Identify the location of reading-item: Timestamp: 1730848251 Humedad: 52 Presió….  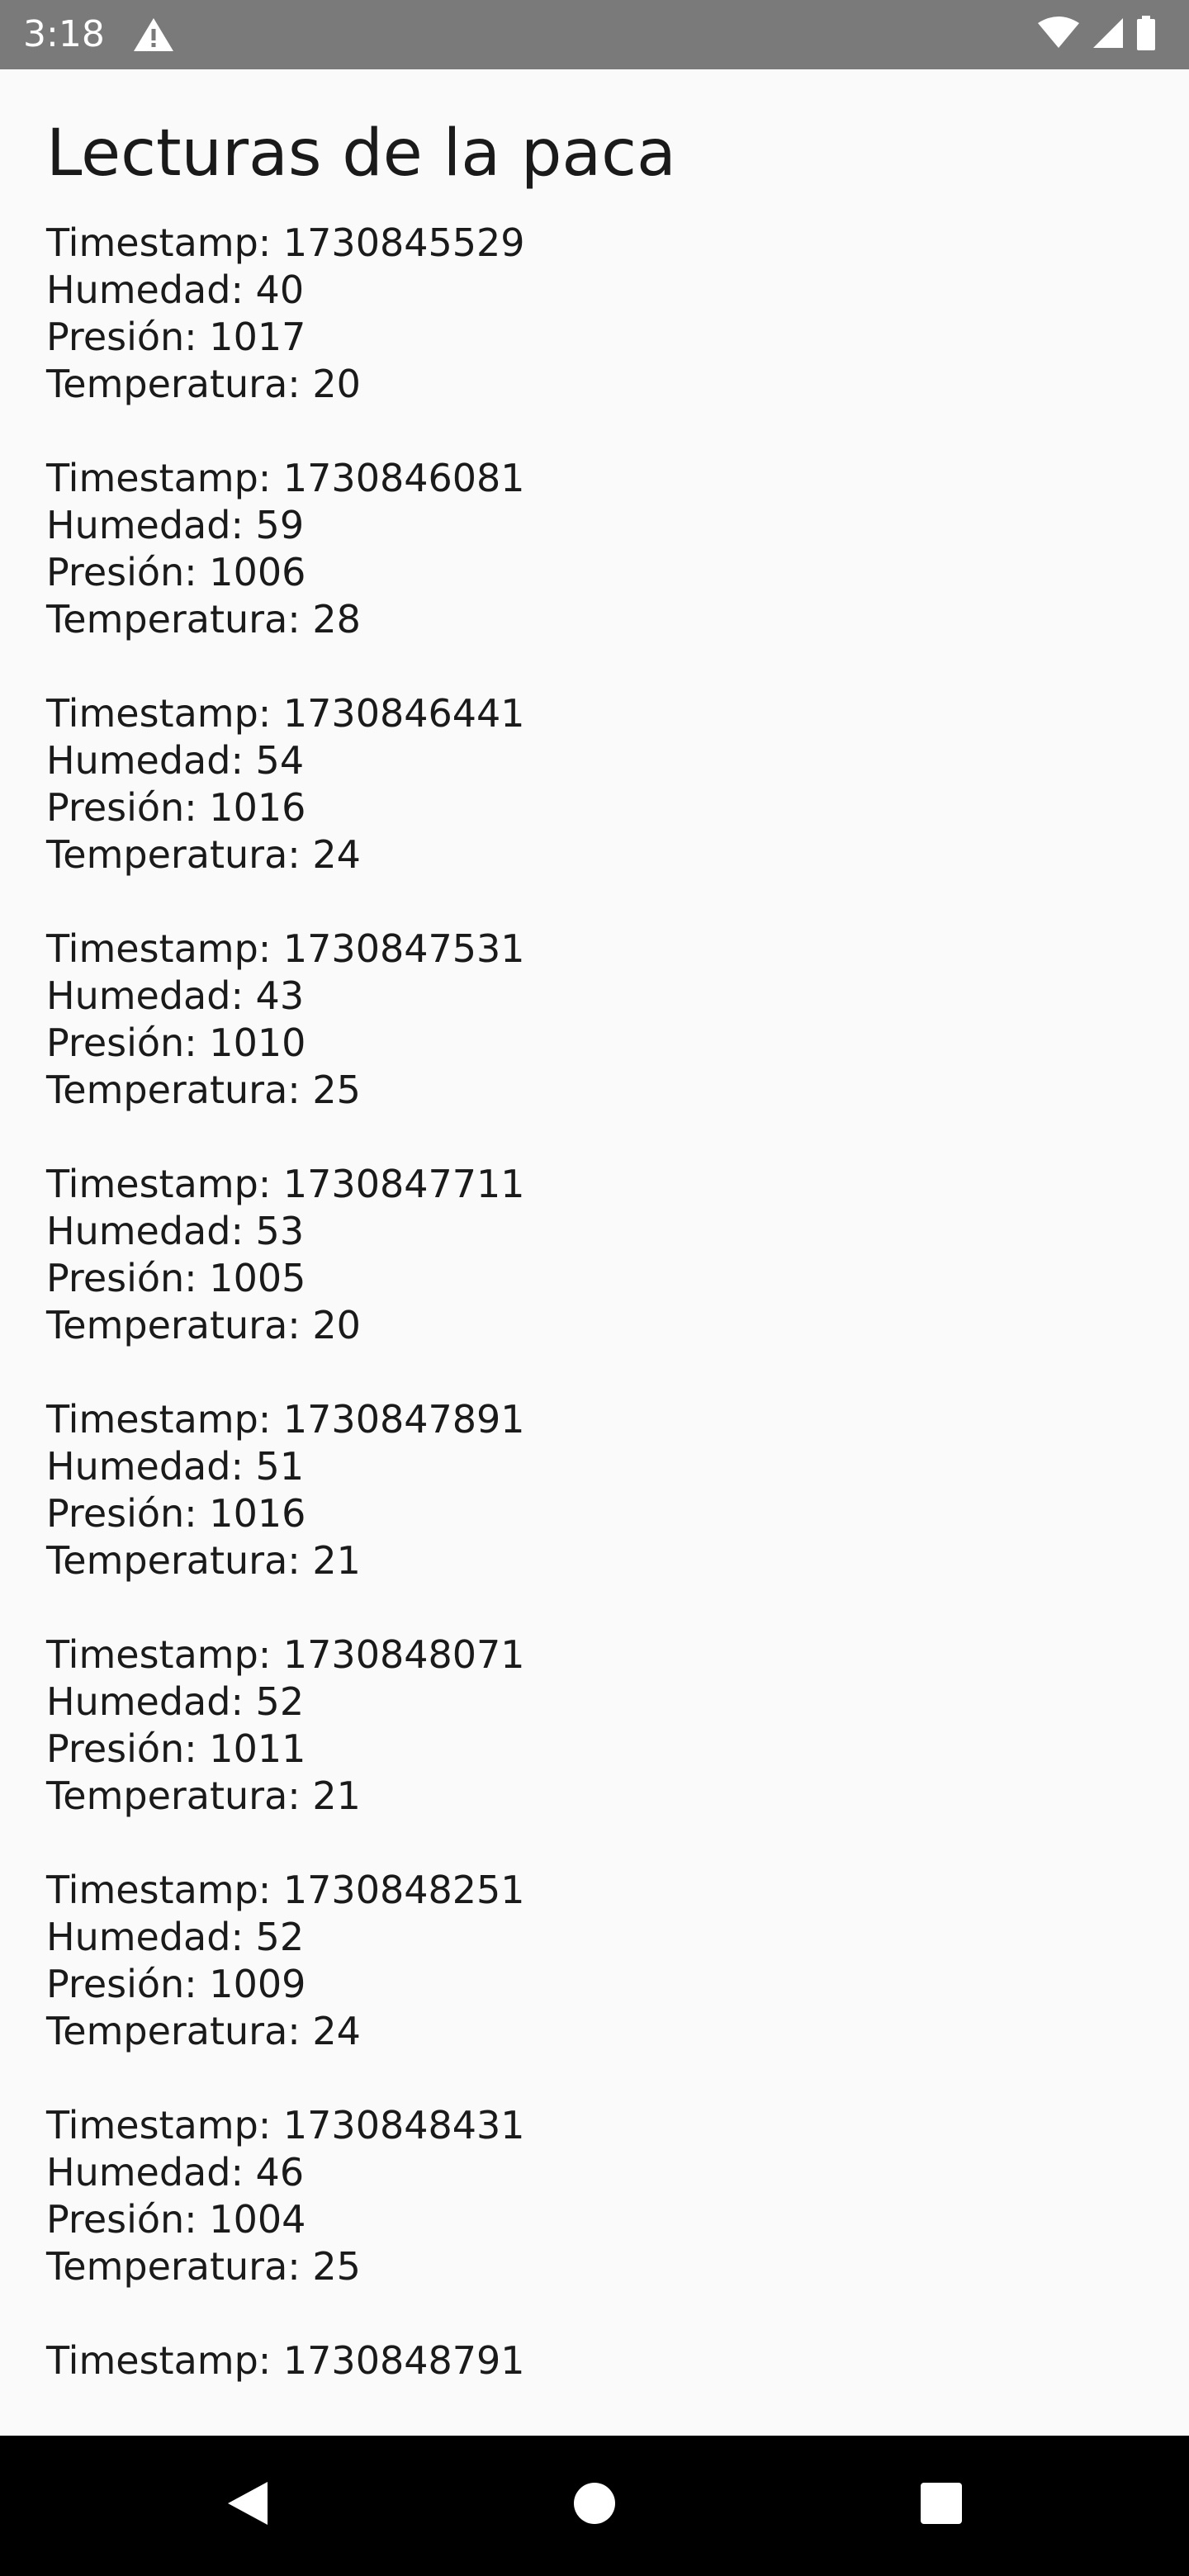
(617, 1961).